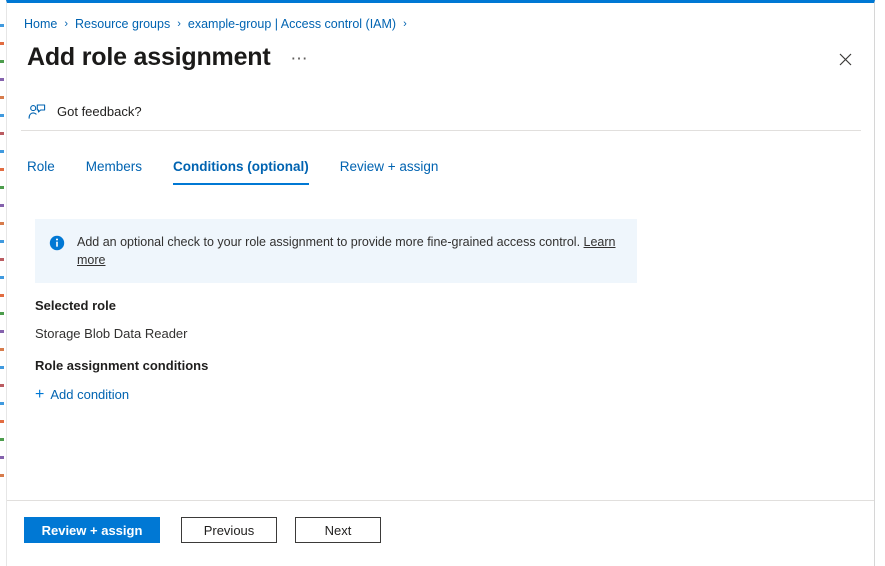 This screenshot has height=566, width=885. I want to click on add-condition-button: + Add condition, so click(82, 395).